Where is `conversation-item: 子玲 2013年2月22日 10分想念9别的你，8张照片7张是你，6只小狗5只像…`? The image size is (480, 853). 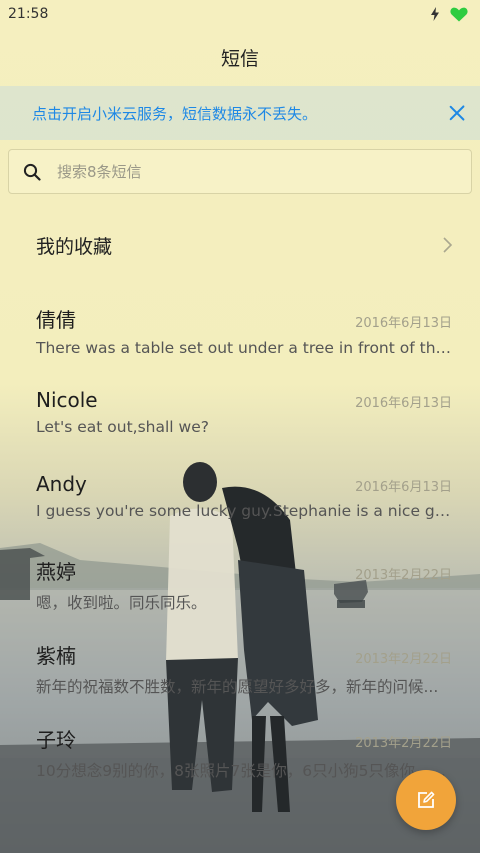
conversation-item: 子玲 2013年2月22日 10分想念9别的你，8张照片7张是你，6只小狗5只像… is located at coordinates (240, 742).